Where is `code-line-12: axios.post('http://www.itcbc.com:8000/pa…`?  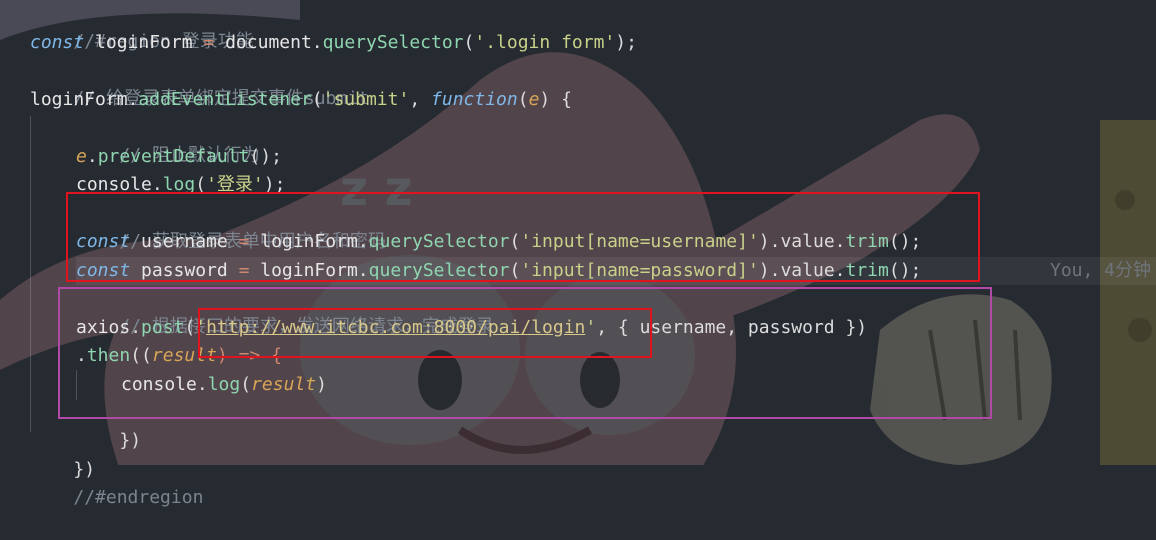 code-line-12: axios.post('http://www.itcbc.com:8000/pa… is located at coordinates (471, 328).